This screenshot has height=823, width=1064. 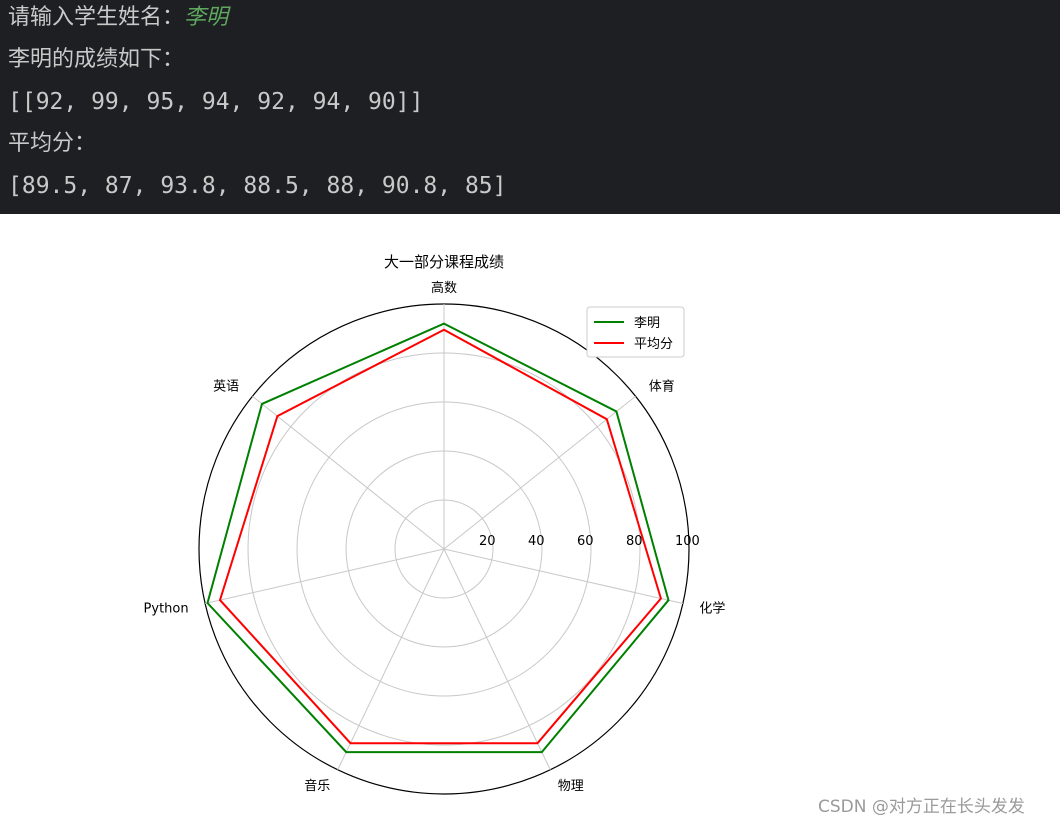 I want to click on category-label: 体育, so click(x=662, y=387).